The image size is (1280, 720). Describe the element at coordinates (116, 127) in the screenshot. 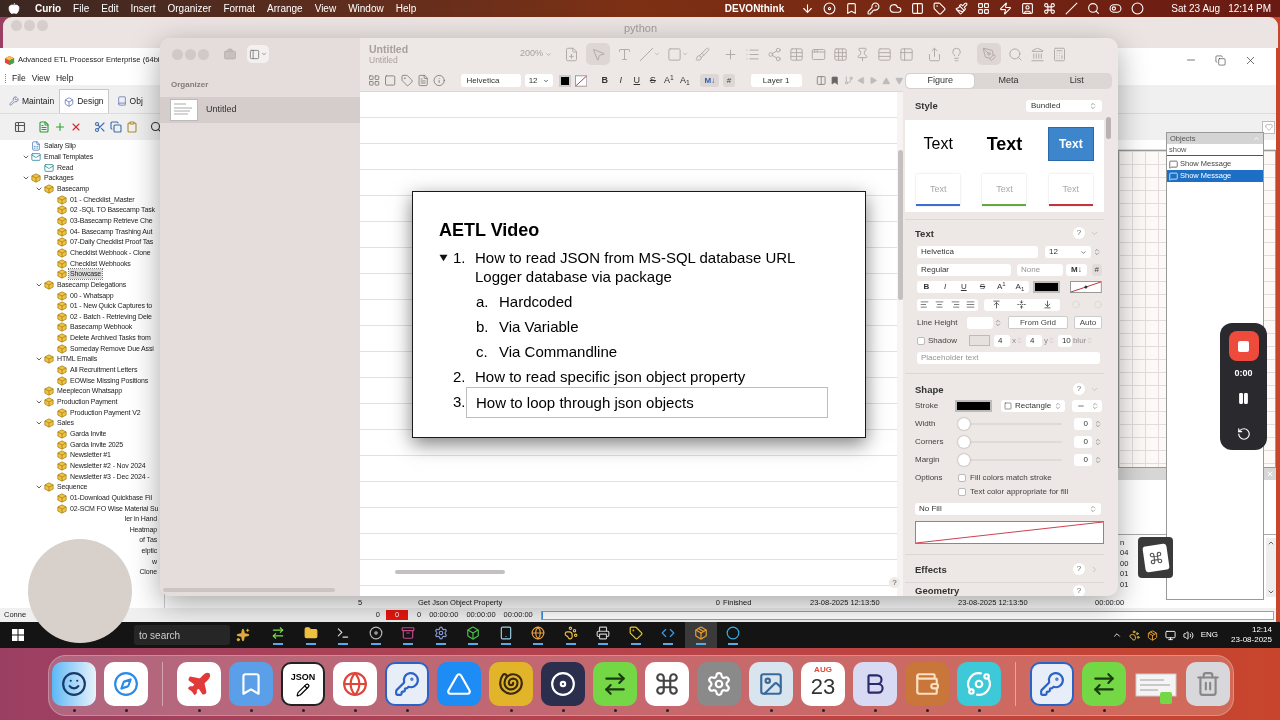

I see `copy-icon` at that location.